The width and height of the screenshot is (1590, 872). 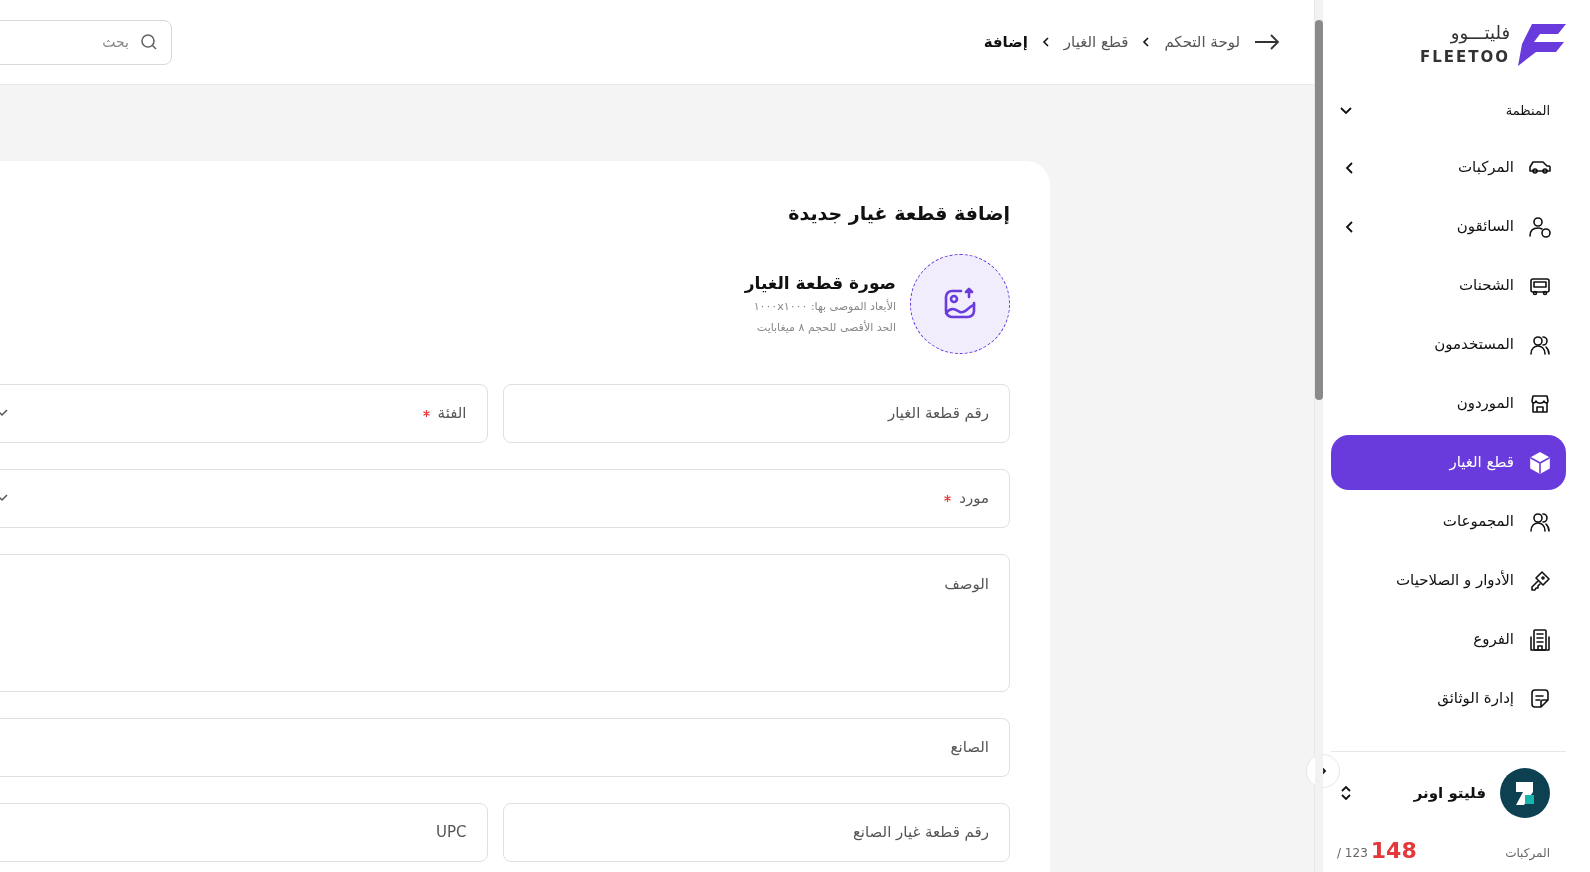 What do you see at coordinates (824, 307) in the screenshot?
I see `image-hint: الأبعاد الموصى بها: ١٠٠٠x١٠٠٠` at bounding box center [824, 307].